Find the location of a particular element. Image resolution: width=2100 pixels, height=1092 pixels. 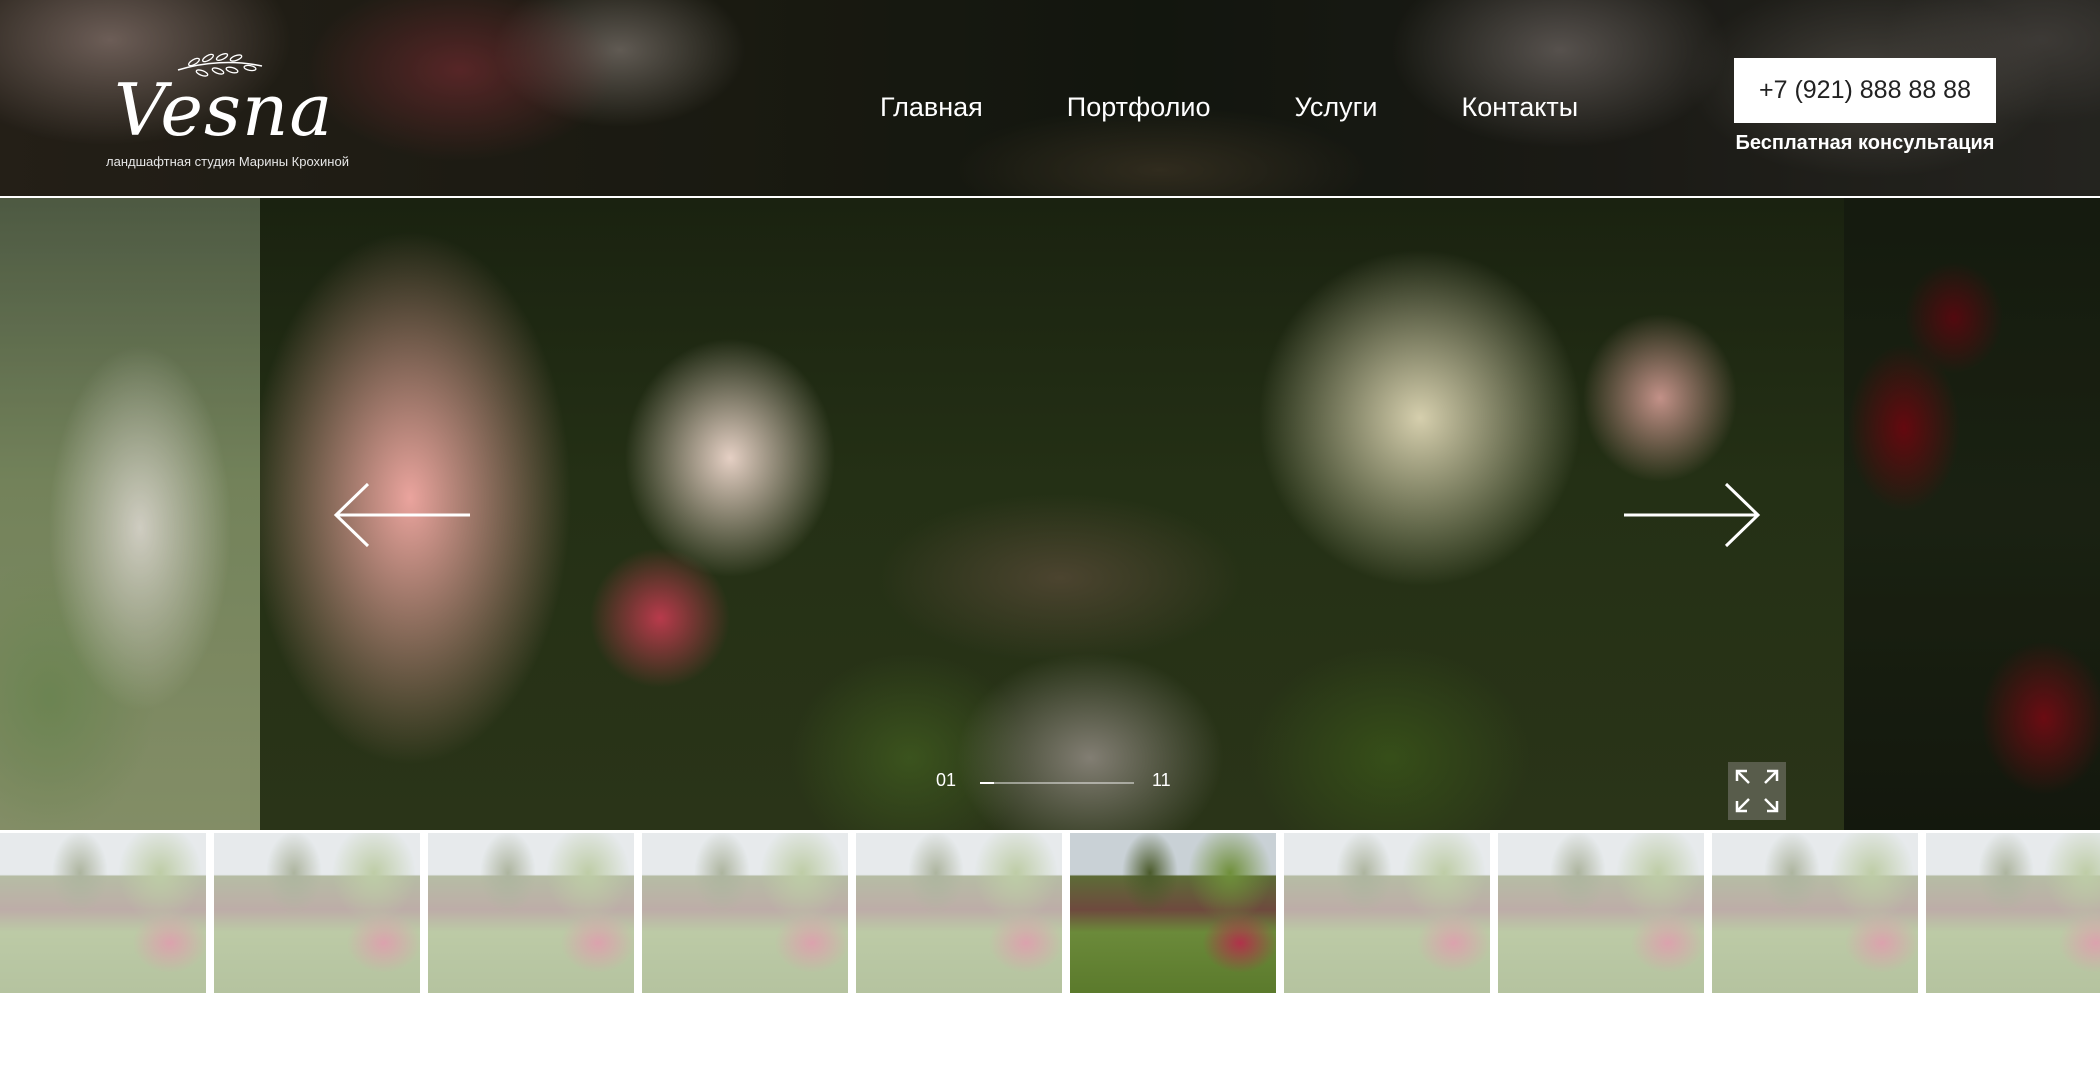

phone-button: +7 (921) 888 88 88 is located at coordinates (1865, 90).